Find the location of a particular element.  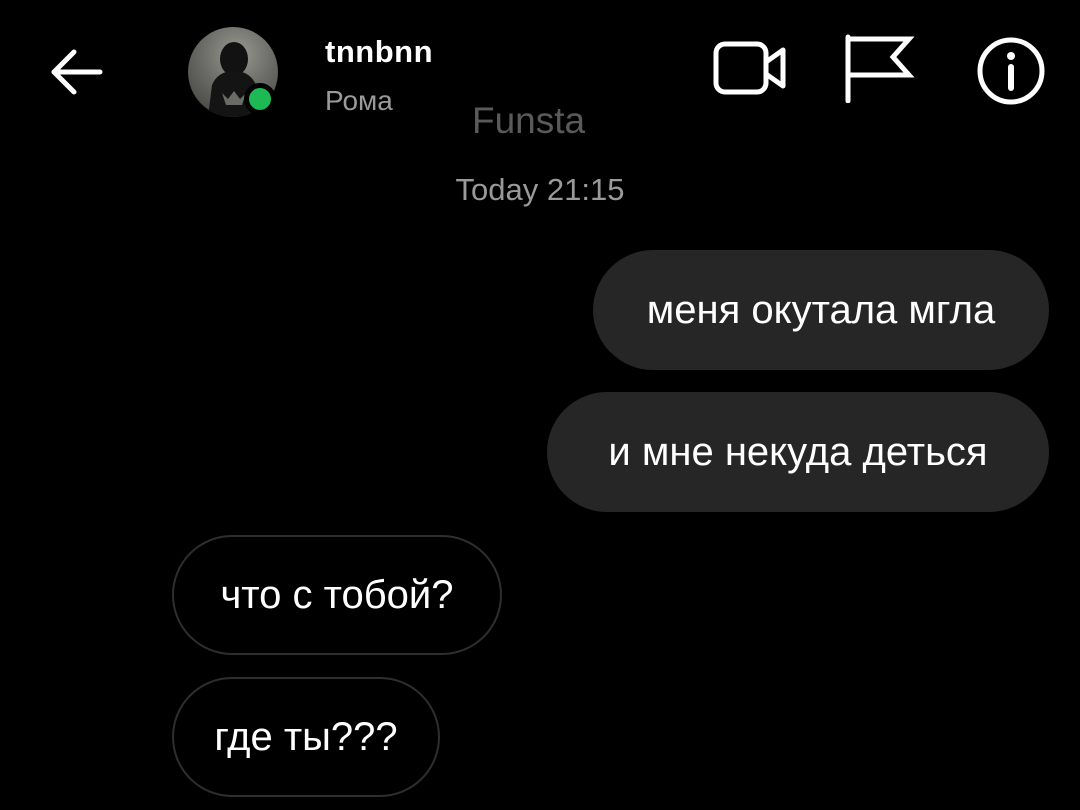

chat-display-name: Рома is located at coordinates (359, 100).